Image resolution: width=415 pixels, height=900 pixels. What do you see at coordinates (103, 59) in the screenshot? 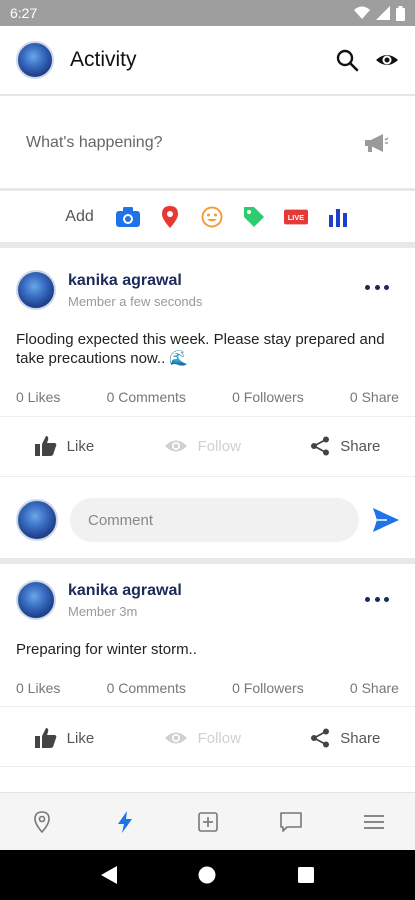
I see `page-title: Activity` at bounding box center [103, 59].